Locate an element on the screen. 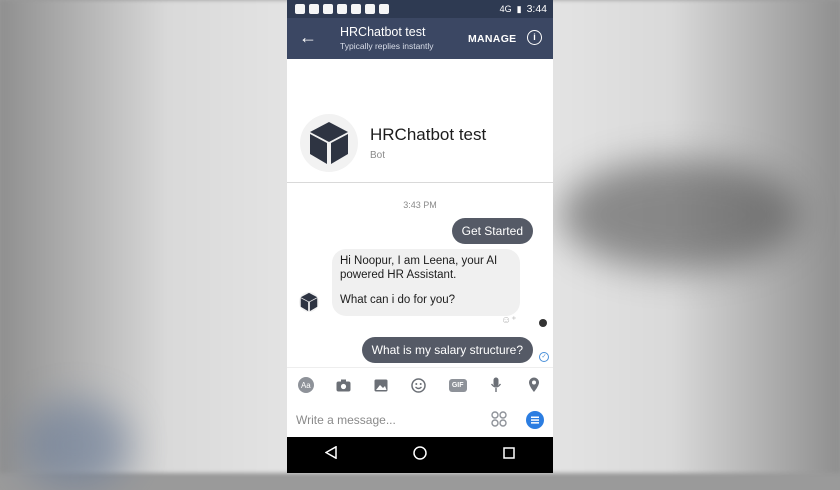 This screenshot has width=840, height=490. manage-button: MANAGE is located at coordinates (492, 39).